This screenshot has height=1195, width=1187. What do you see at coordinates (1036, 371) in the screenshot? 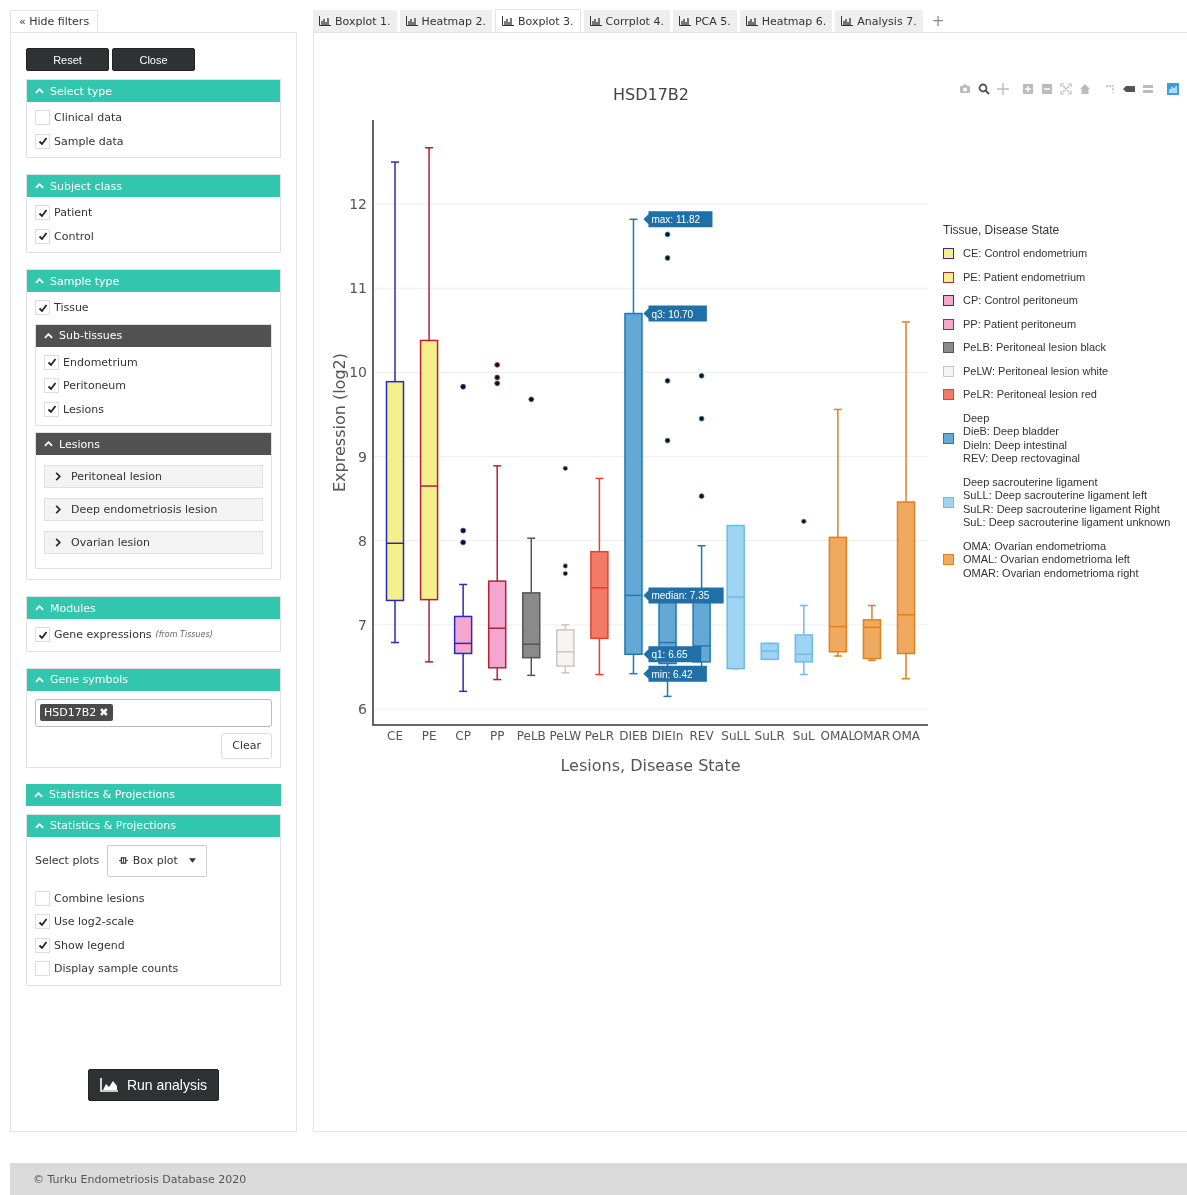
I see `legend-label: PeLW: Peritoneal lesion white` at bounding box center [1036, 371].